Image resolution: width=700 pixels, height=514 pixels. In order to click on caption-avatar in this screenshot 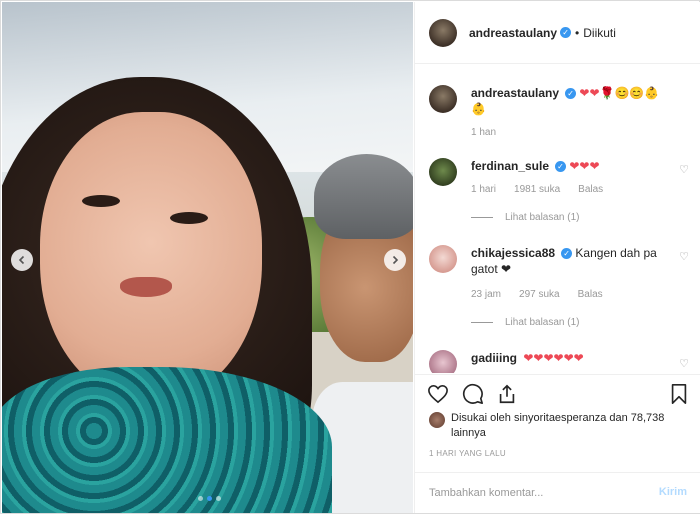, I will do `click(443, 99)`.